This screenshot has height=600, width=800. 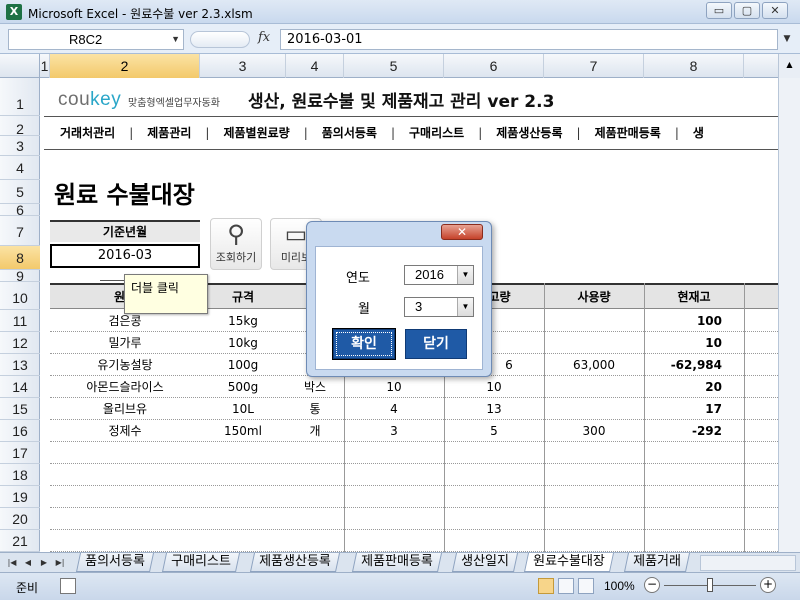 I want to click on row-header: 7, so click(x=20, y=231).